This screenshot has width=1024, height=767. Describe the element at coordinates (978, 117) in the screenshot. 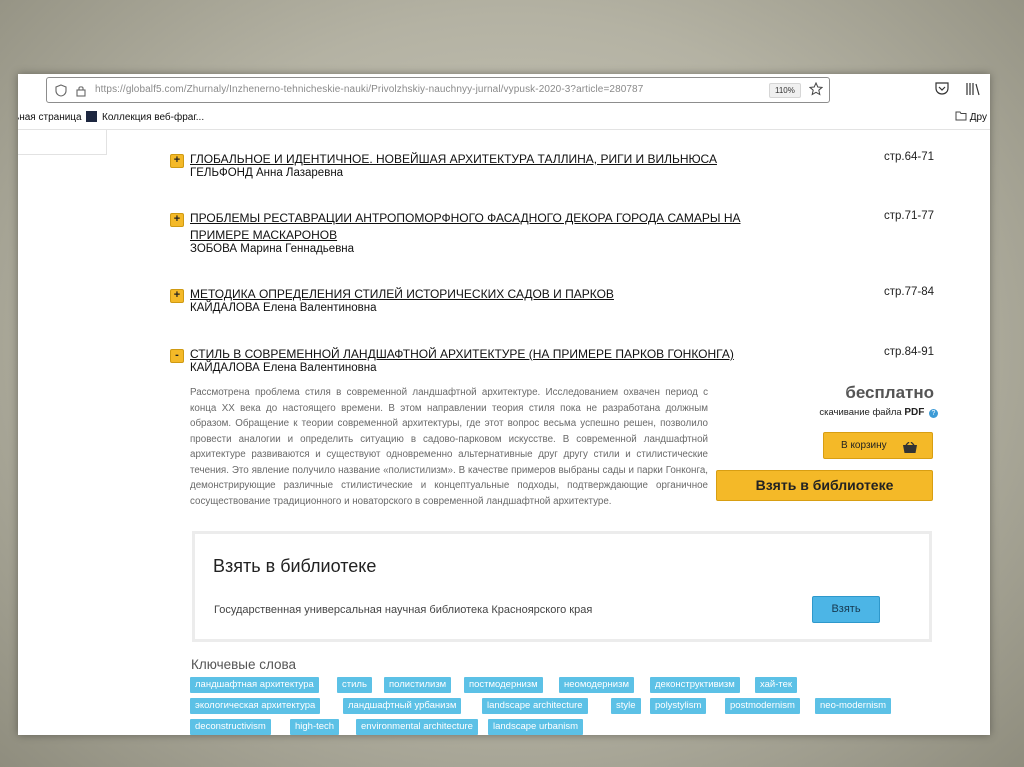

I see `bookmark-other-label: Дру` at that location.